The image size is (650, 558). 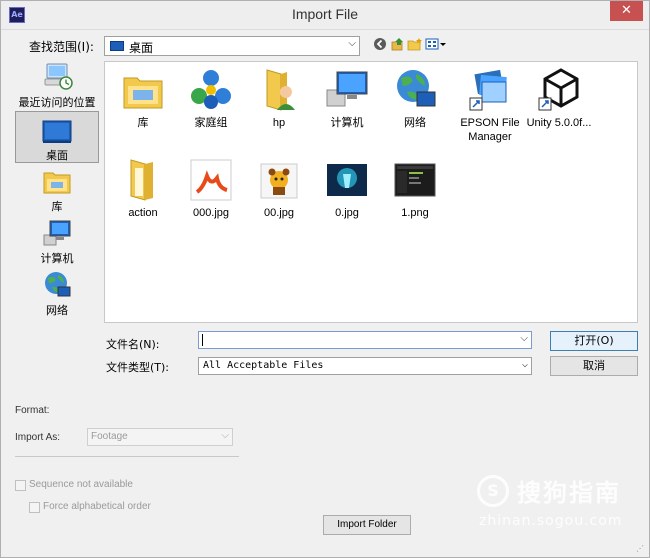 I want to click on title-bar: Ae Import File ✕, so click(x=325, y=15).